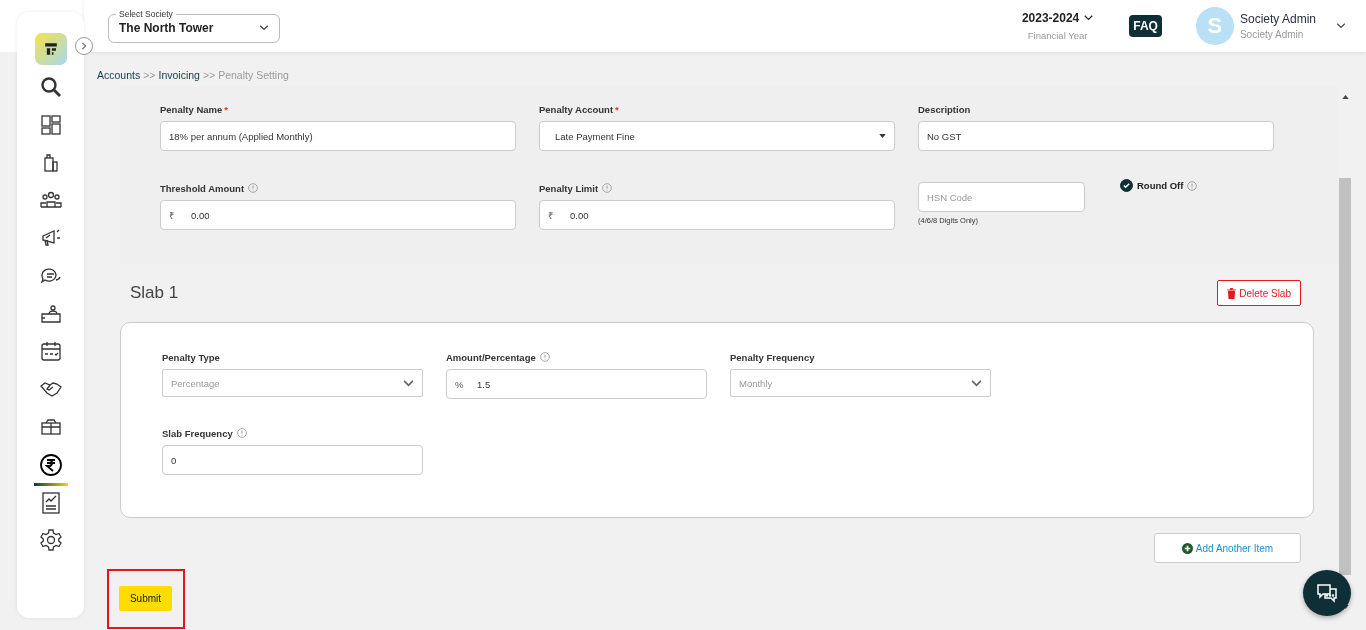 The height and width of the screenshot is (630, 1366). What do you see at coordinates (1277, 19) in the screenshot?
I see `user-name: Society Admin` at bounding box center [1277, 19].